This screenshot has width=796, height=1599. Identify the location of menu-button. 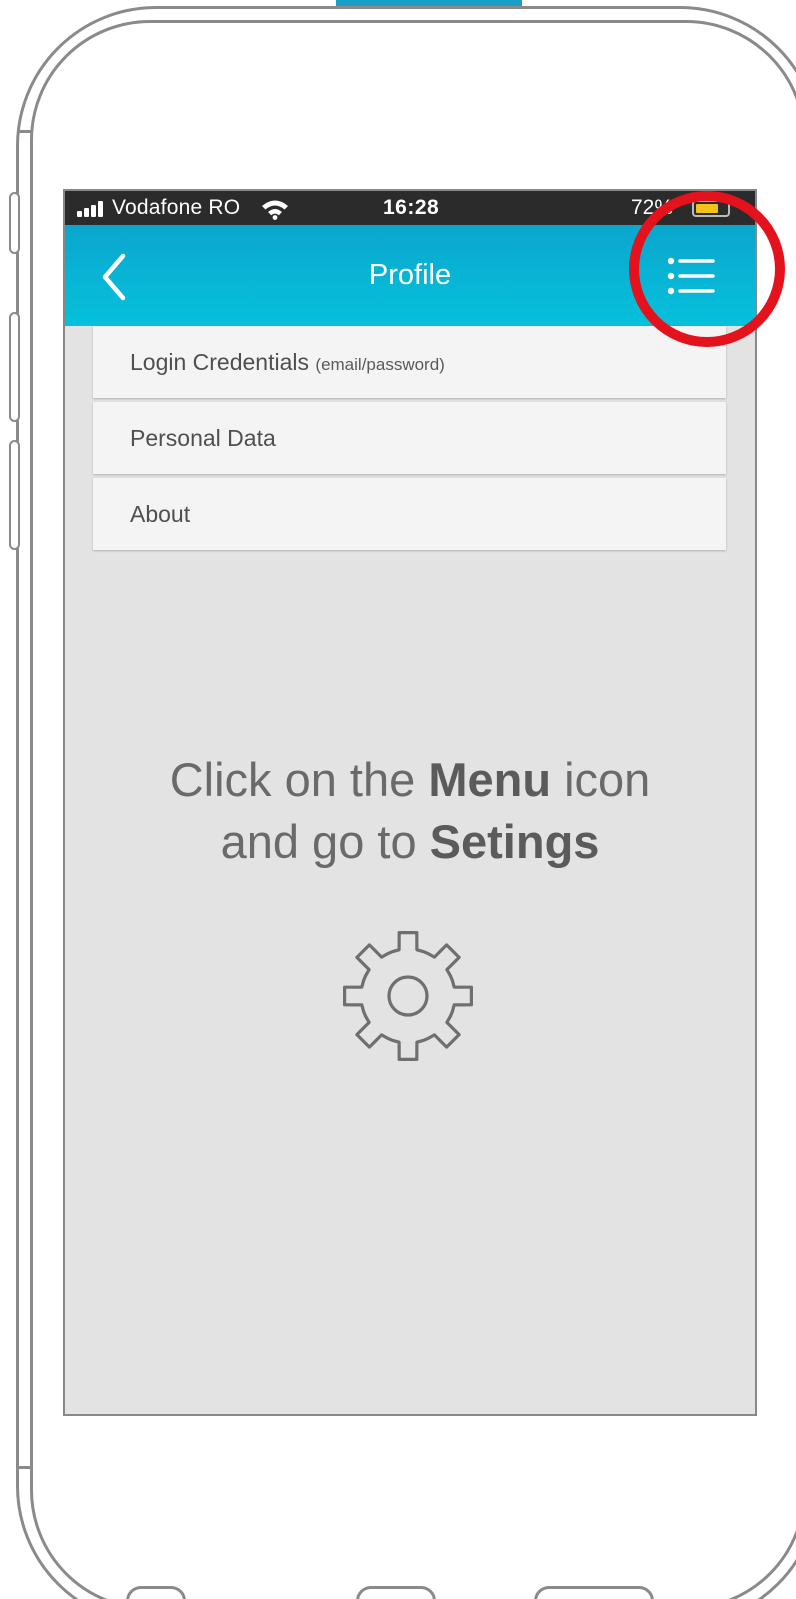
(690, 276).